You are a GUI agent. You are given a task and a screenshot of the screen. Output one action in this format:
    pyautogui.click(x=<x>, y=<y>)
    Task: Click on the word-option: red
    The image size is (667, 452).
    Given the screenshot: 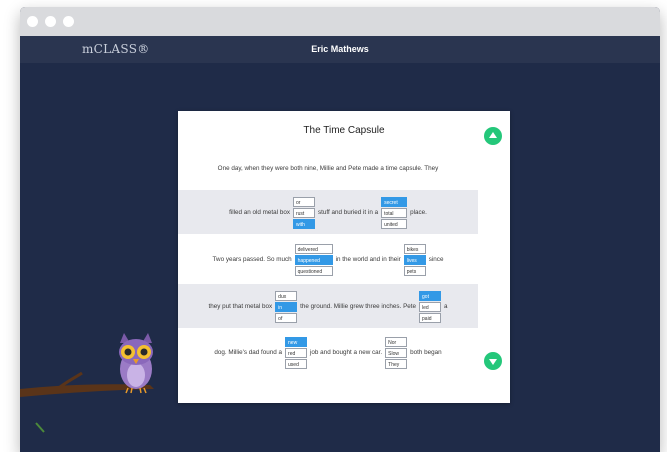 What is the action you would take?
    pyautogui.click(x=296, y=352)
    